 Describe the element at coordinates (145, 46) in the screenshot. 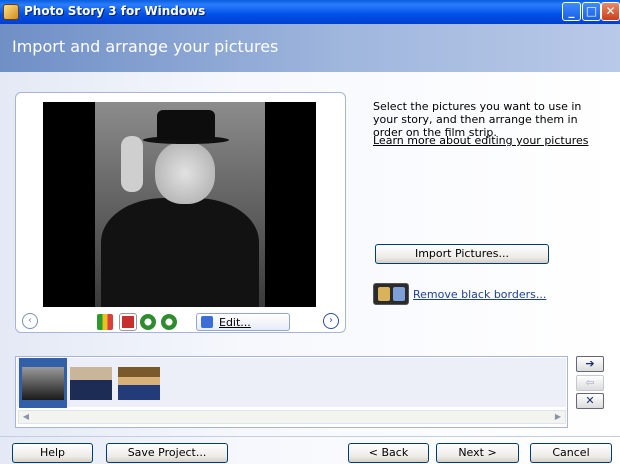

I see `page-title: Import and arrange your pictures` at that location.